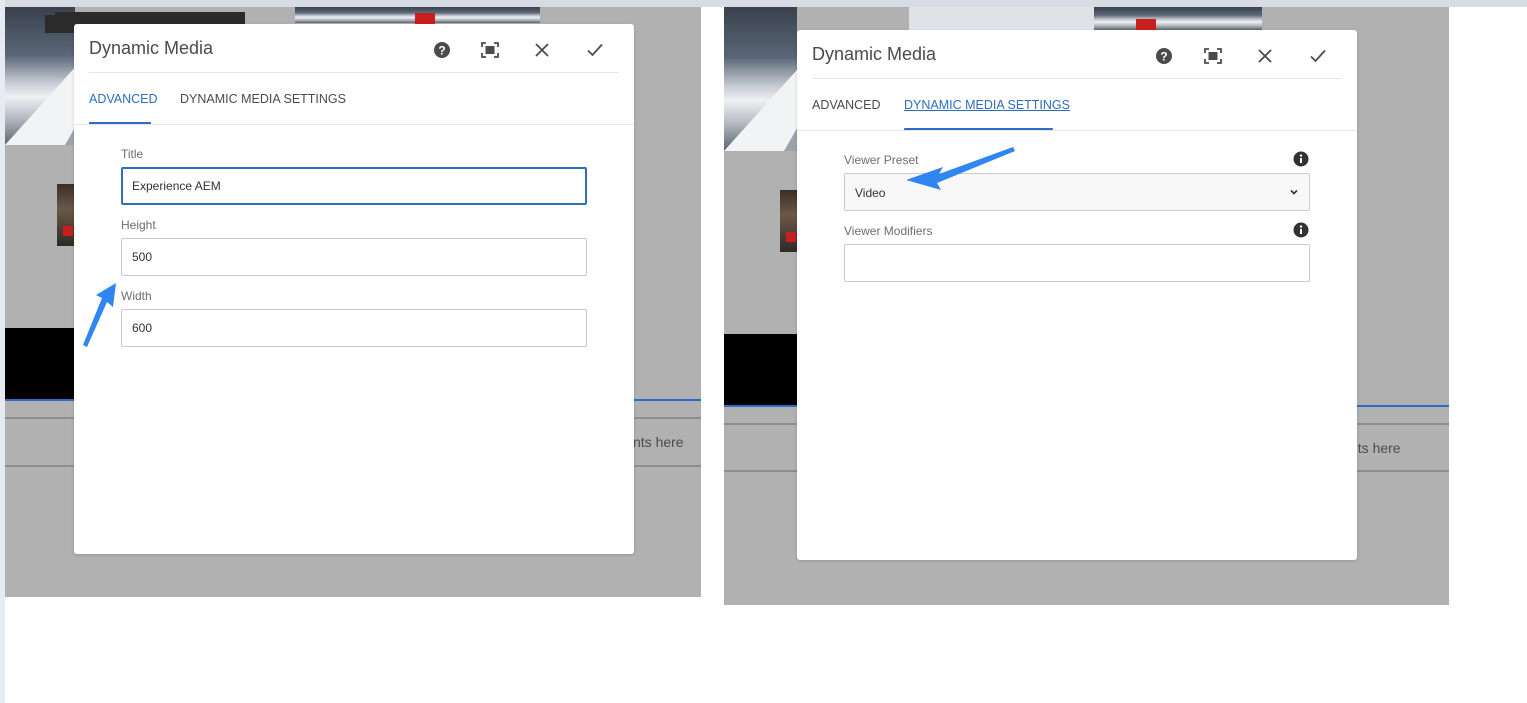  I want to click on height-label: Height, so click(138, 225).